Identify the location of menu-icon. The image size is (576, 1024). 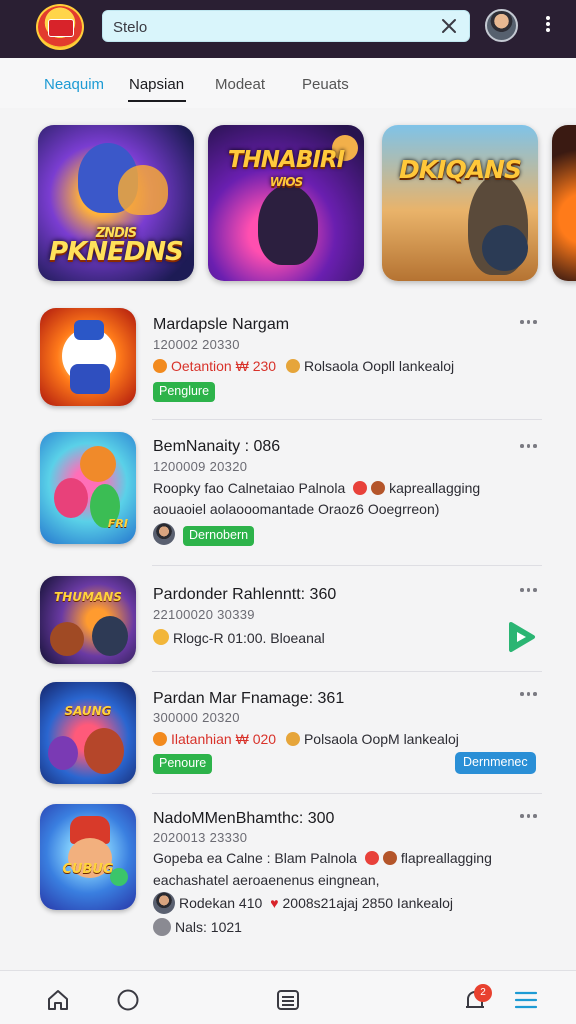
(526, 1000).